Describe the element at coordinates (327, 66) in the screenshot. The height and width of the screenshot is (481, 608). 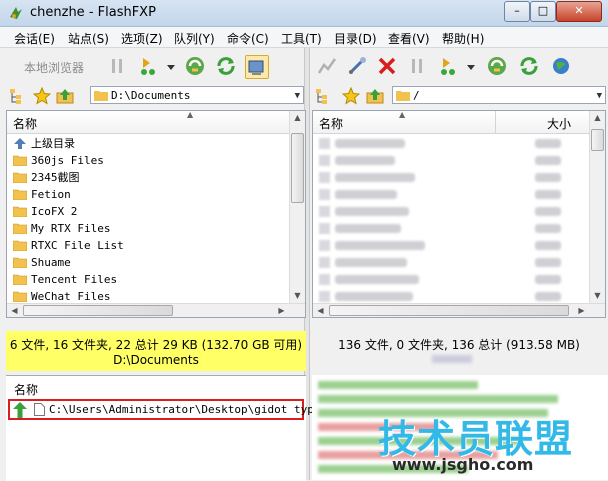
I see `connect-icon` at that location.